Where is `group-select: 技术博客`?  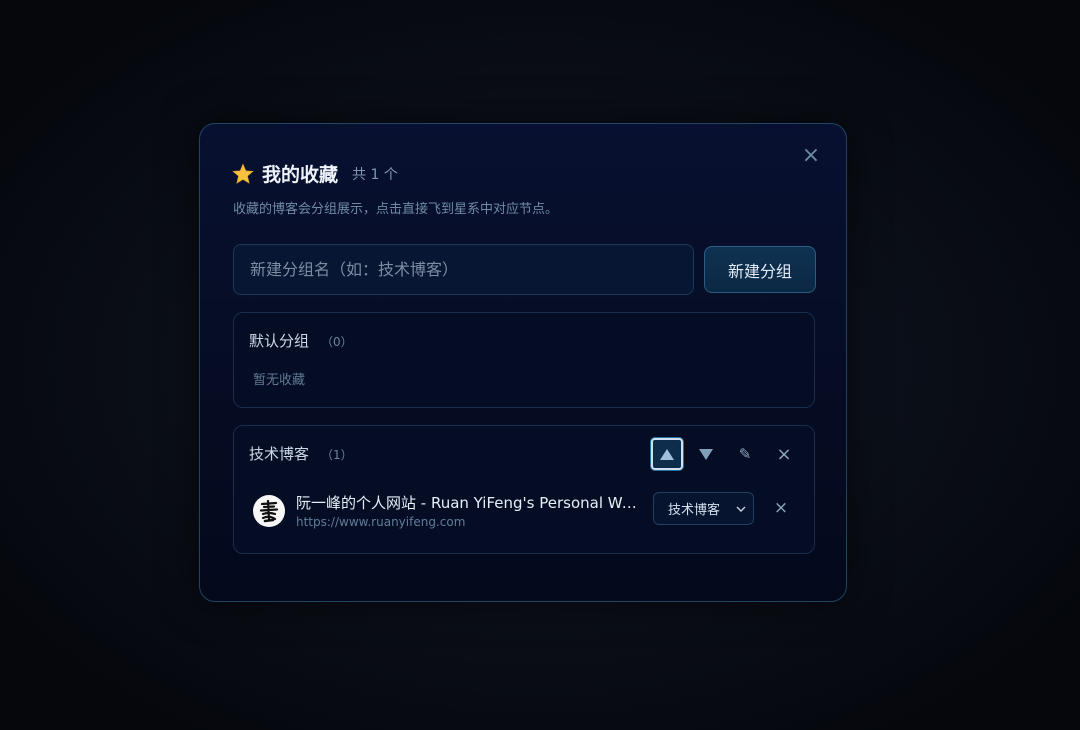
group-select: 技术博客 is located at coordinates (703, 508).